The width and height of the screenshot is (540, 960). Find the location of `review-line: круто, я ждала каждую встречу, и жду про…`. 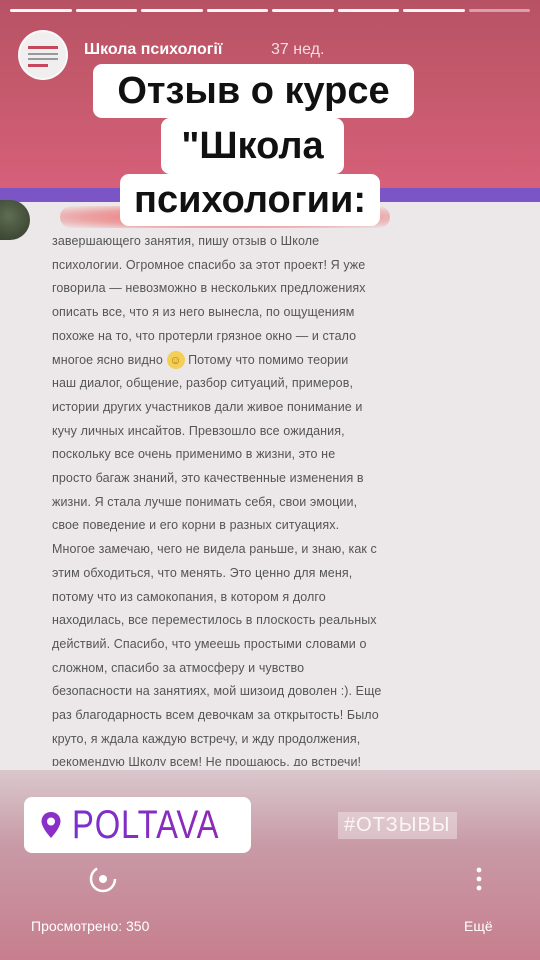

review-line: круто, я ждала каждую встречу, и жду про… is located at coordinates (206, 738).